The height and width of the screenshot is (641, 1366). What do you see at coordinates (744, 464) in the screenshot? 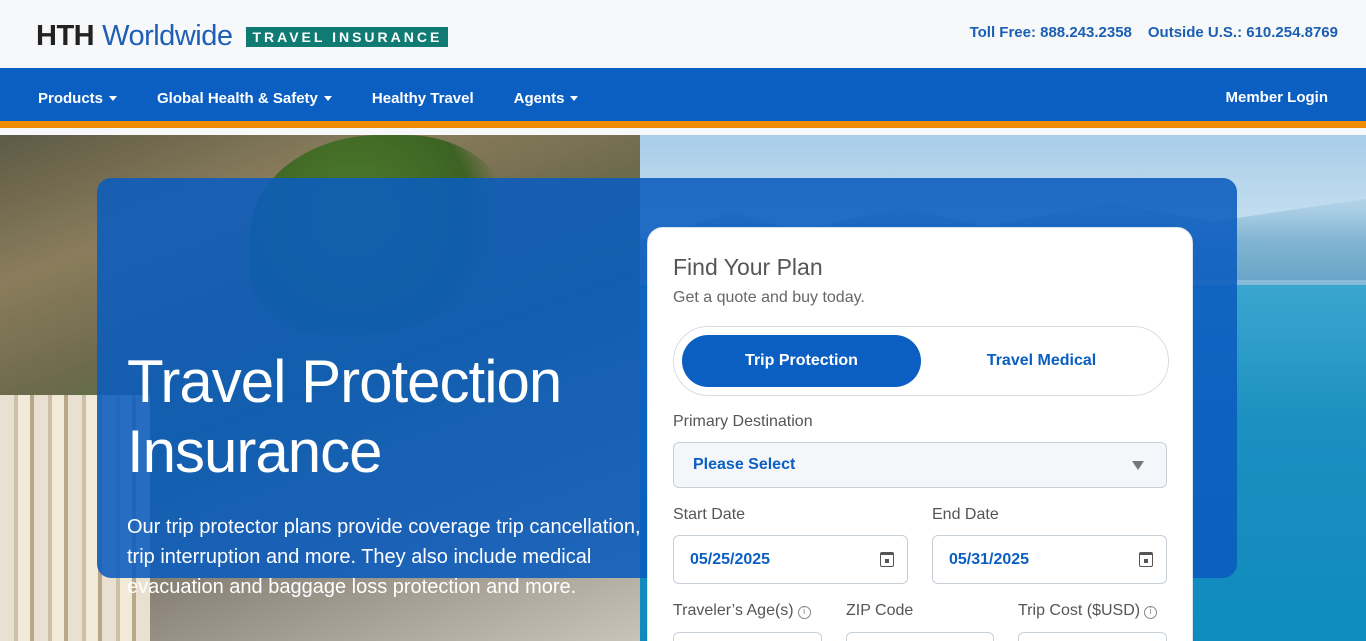
I see `destination-value: Please Select` at bounding box center [744, 464].